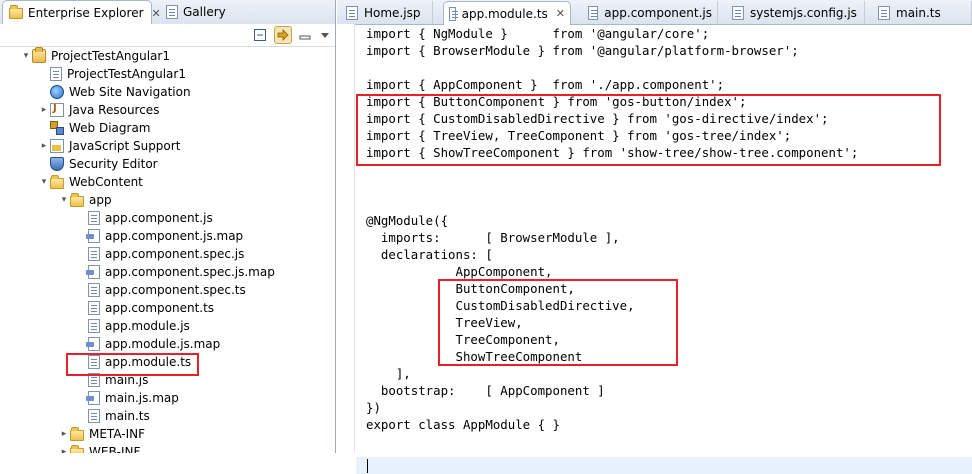 The width and height of the screenshot is (972, 474). I want to click on tree-item: ▸ Java Resources, so click(98, 110).